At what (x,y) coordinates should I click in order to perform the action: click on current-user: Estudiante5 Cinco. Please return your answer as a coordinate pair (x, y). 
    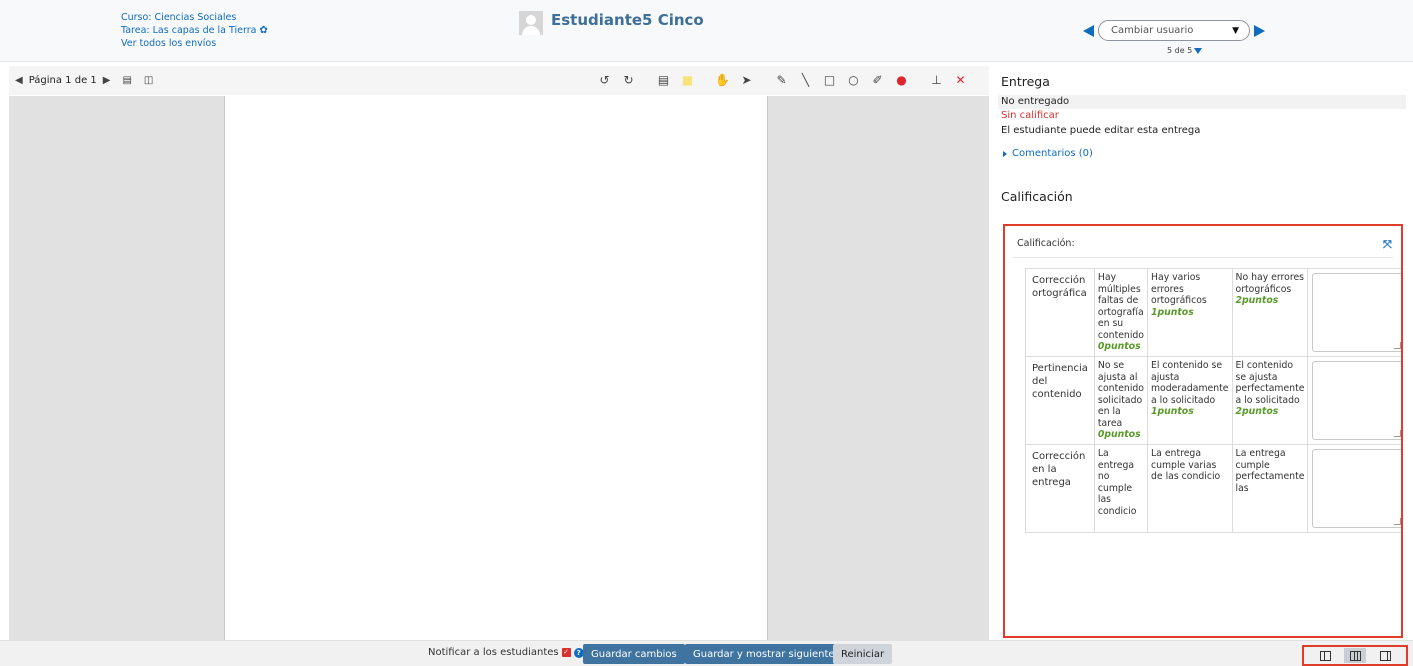
    Looking at the image, I should click on (611, 23).